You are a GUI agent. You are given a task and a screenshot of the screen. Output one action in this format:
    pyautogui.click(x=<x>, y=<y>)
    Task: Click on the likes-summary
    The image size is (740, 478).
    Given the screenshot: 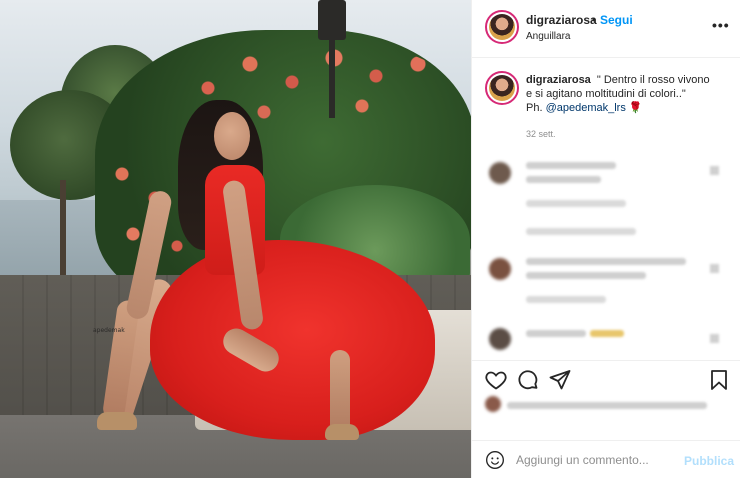 What is the action you would take?
    pyautogui.click(x=605, y=407)
    